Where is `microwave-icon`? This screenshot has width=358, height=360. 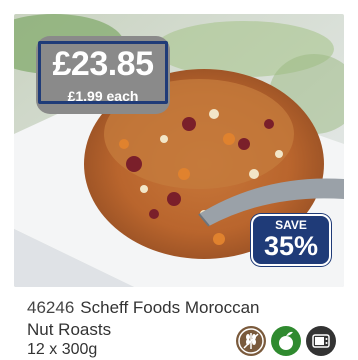
microwave-icon is located at coordinates (321, 341).